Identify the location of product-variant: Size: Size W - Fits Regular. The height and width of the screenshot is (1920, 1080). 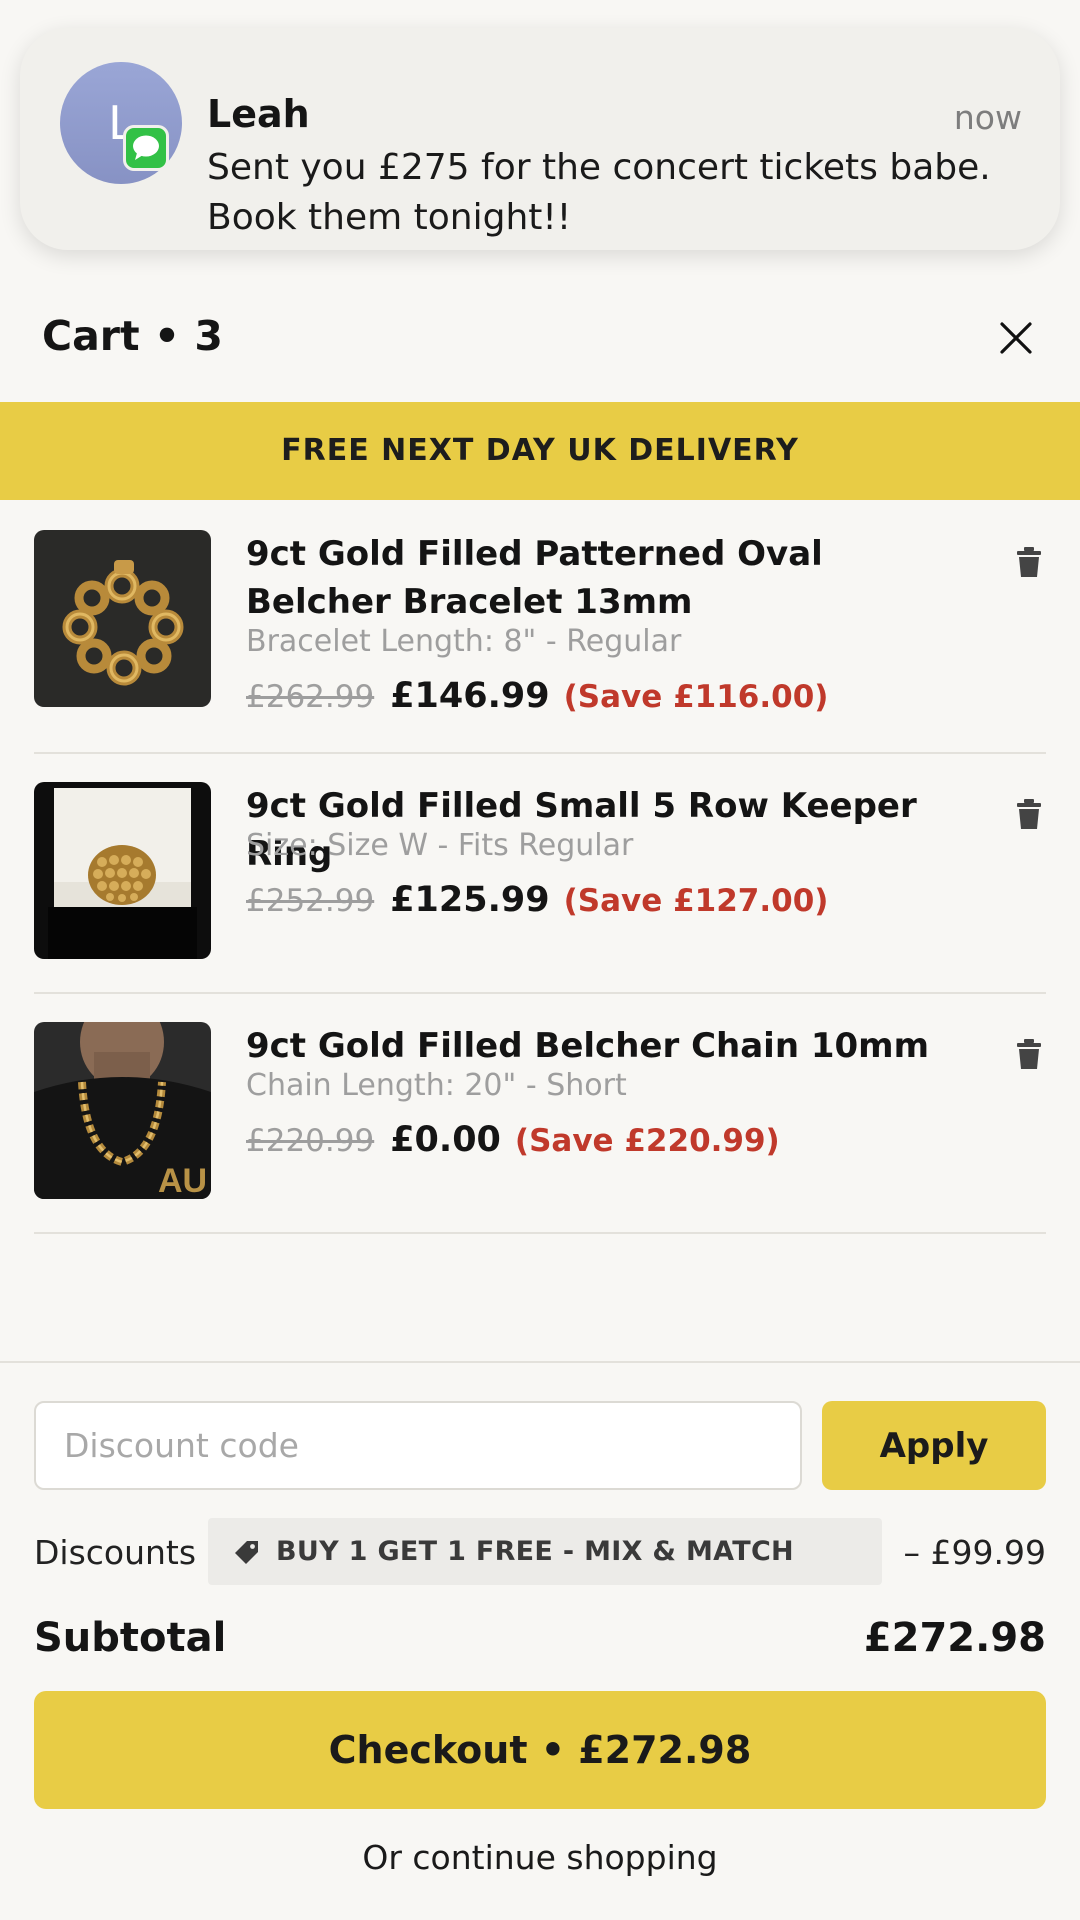
(440, 845).